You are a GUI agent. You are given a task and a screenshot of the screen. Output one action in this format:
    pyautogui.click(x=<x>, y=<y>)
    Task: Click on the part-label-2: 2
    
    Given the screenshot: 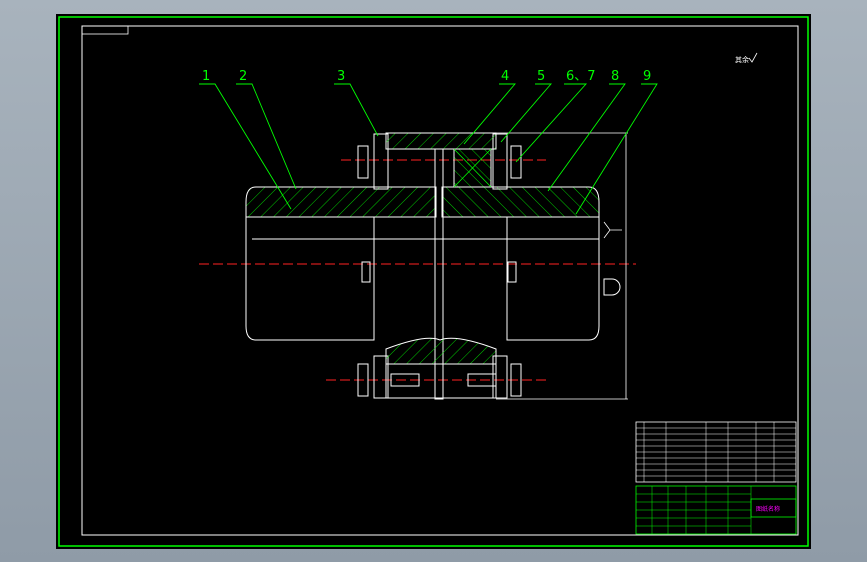 What is the action you would take?
    pyautogui.click(x=243, y=76)
    